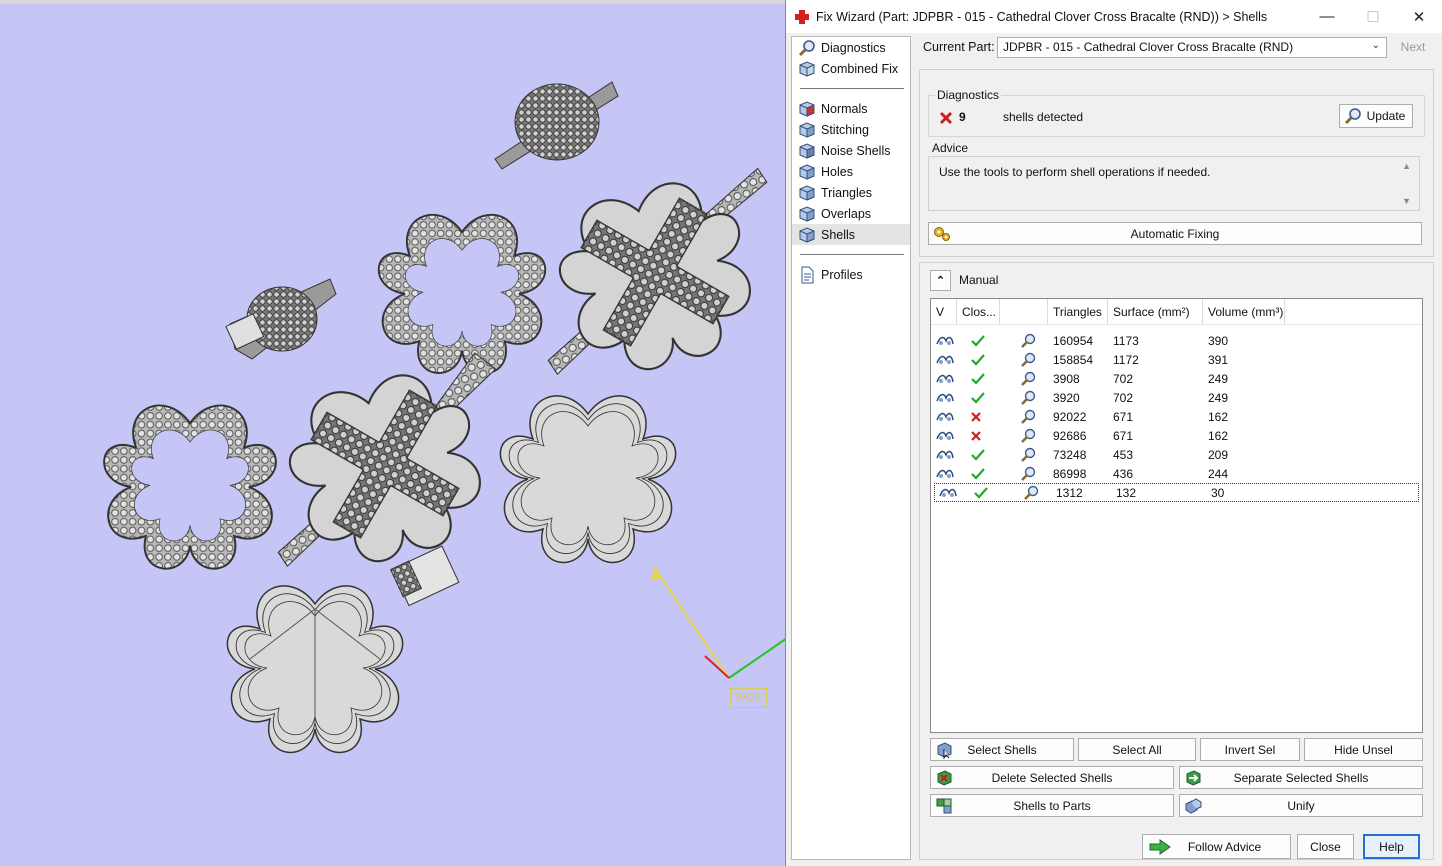  I want to click on document-icon, so click(807, 274).